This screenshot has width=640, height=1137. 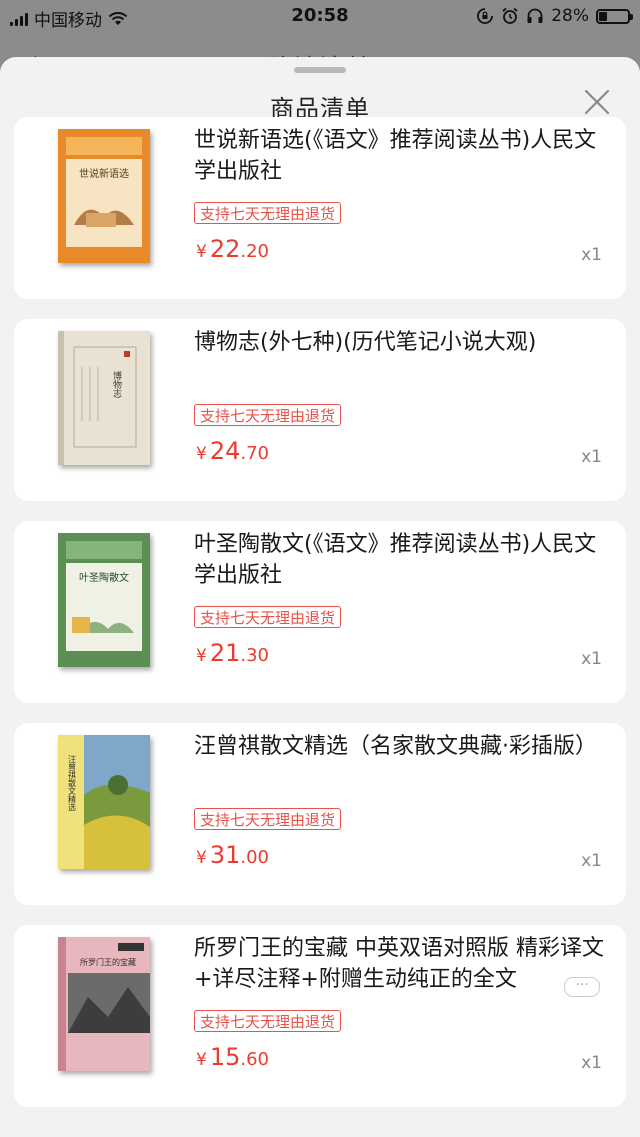 What do you see at coordinates (570, 16) in the screenshot?
I see `battery-percent: 28%` at bounding box center [570, 16].